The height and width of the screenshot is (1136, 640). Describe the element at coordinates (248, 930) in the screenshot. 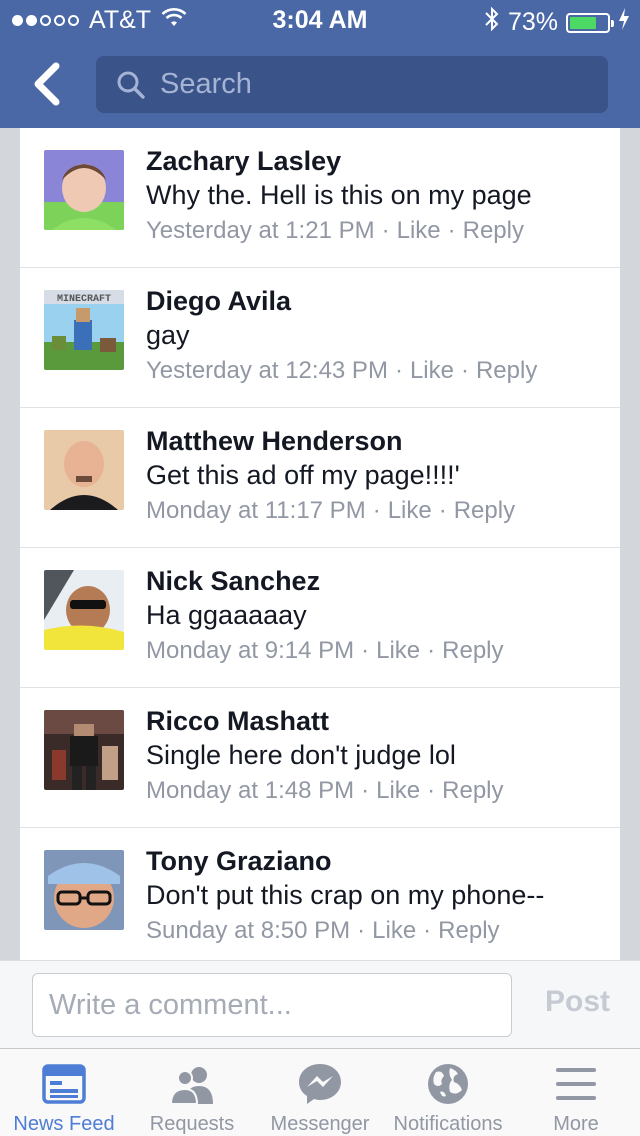

I see `comment-time: Sunday at 8:50 PM` at that location.